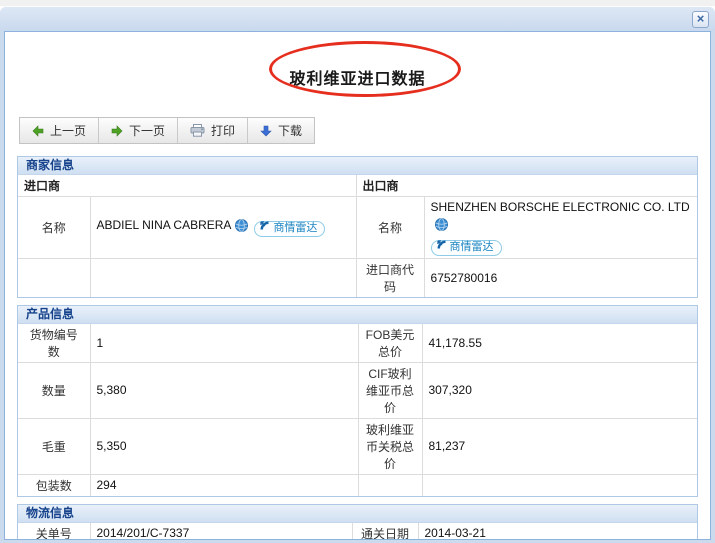 Image resolution: width=715 pixels, height=543 pixels. Describe the element at coordinates (700, 19) in the screenshot. I see `close-icon: ×` at that location.